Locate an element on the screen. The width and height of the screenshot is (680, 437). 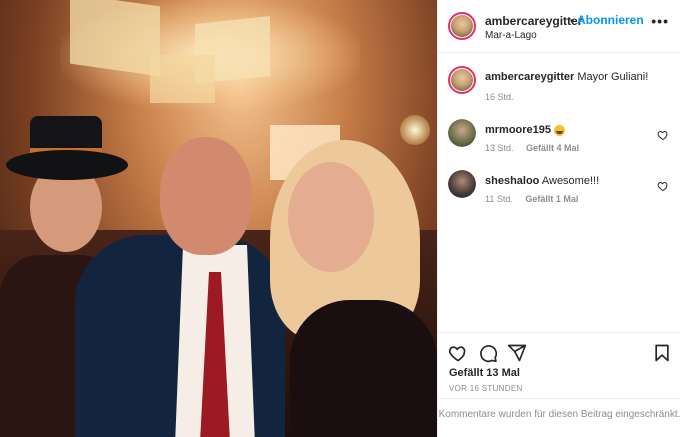
comment-text: sheshaloo Awesome!!! is located at coordinates (542, 181).